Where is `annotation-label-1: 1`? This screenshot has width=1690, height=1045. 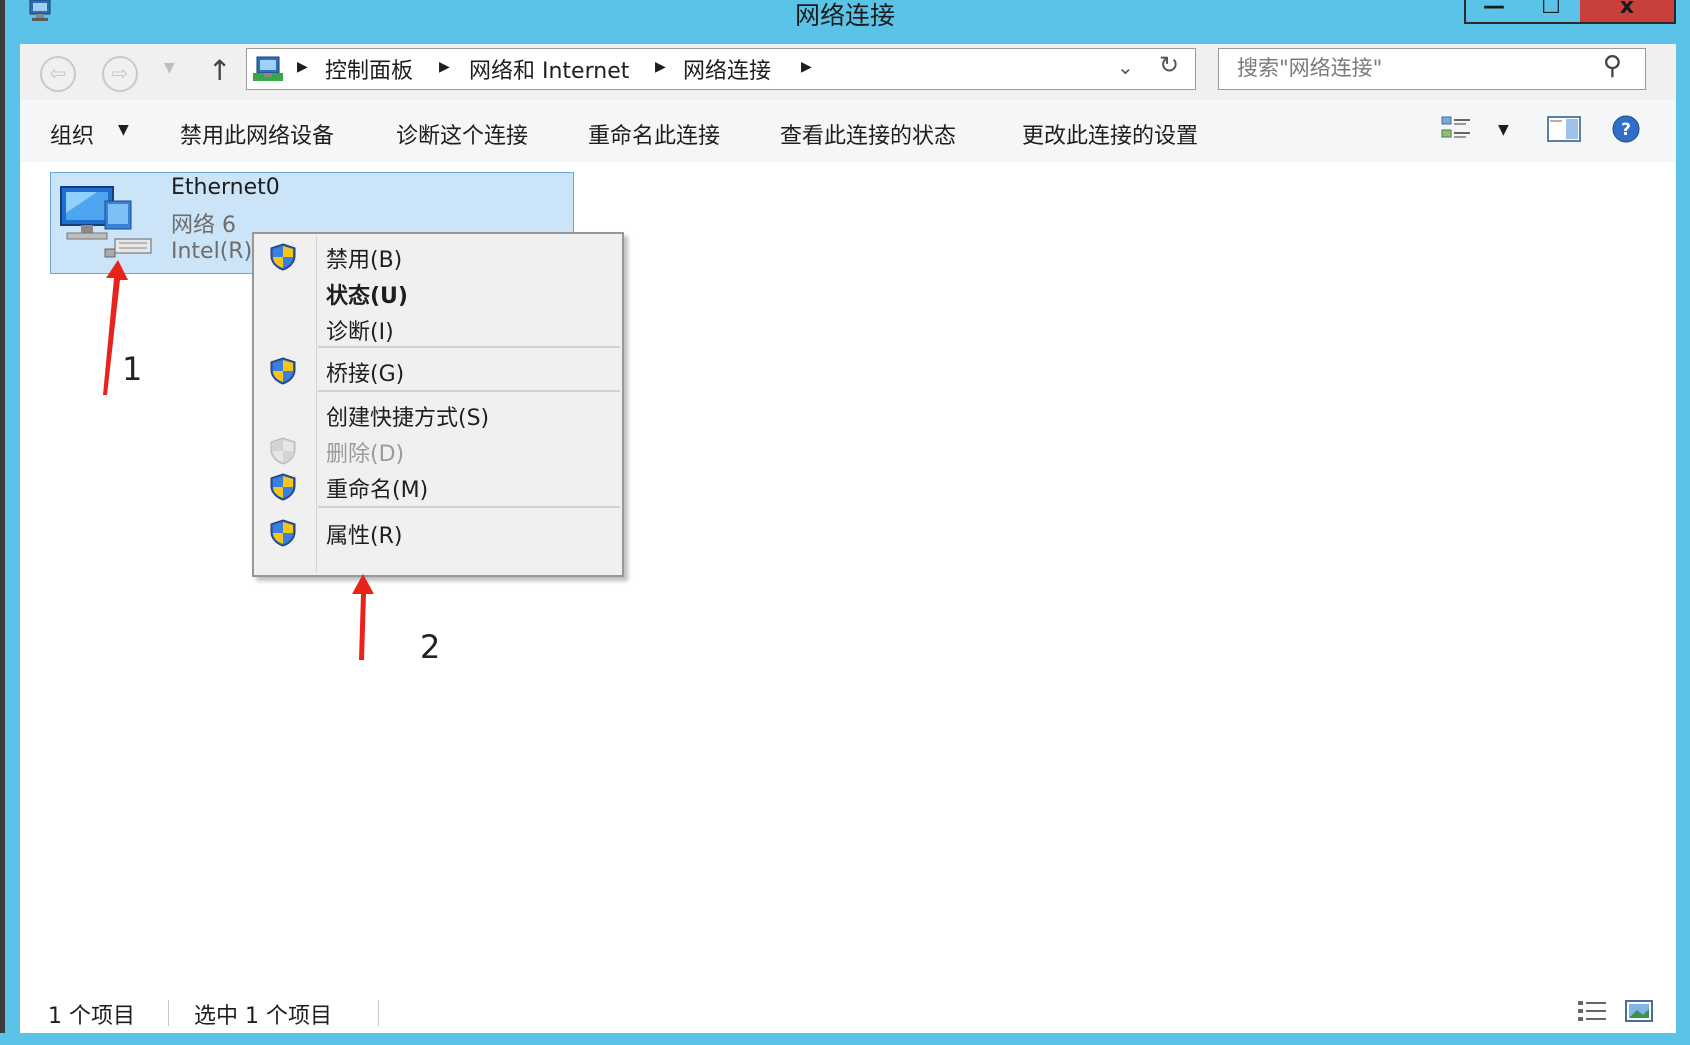
annotation-label-1: 1 is located at coordinates (132, 369).